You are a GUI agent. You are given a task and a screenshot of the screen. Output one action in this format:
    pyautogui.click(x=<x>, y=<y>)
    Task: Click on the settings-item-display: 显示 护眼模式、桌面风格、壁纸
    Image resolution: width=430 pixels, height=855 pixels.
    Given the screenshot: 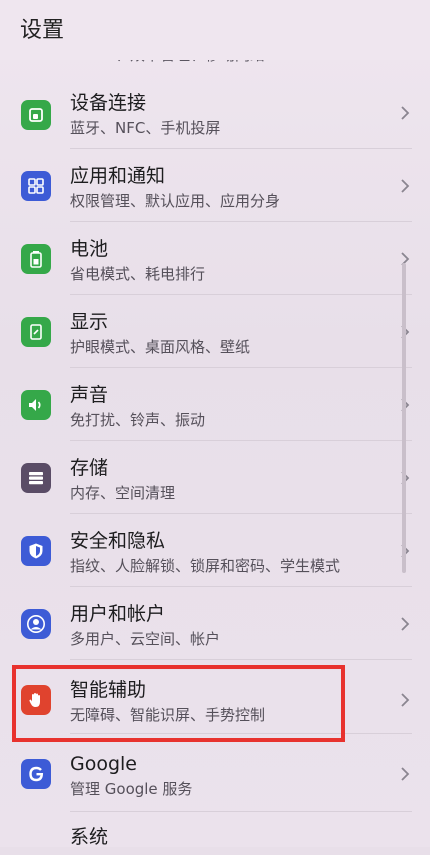 What is the action you would take?
    pyautogui.click(x=215, y=331)
    